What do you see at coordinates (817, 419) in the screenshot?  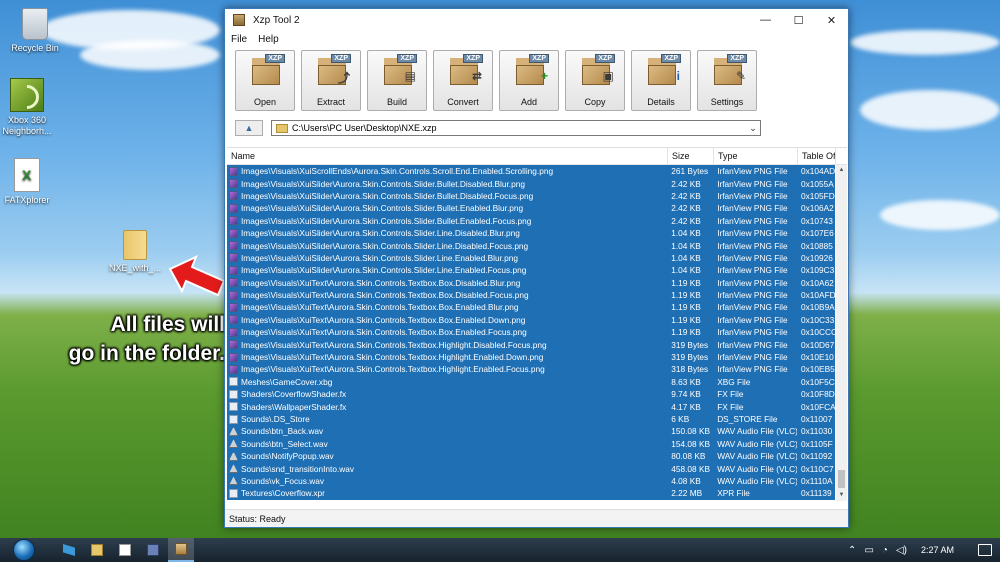 I see `file-table-offset: 0x11007` at bounding box center [817, 419].